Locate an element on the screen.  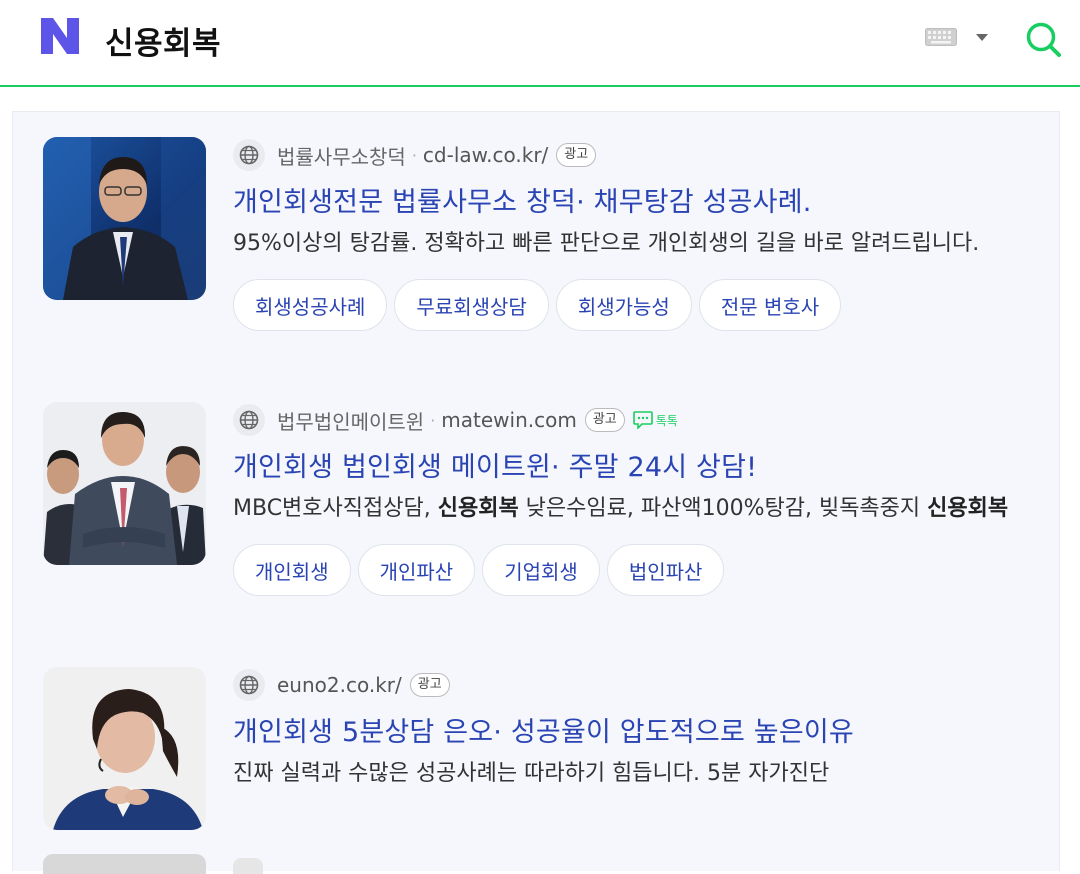
ad-source-name: 법률사무소창덕 is located at coordinates (341, 155).